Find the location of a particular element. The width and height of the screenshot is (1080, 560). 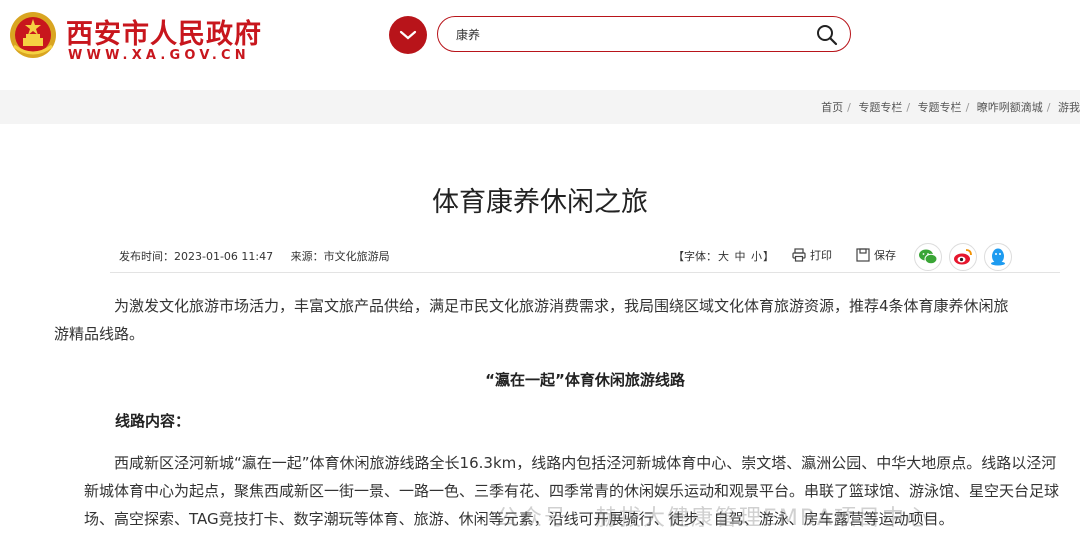

save-label: 保存 is located at coordinates (885, 255).